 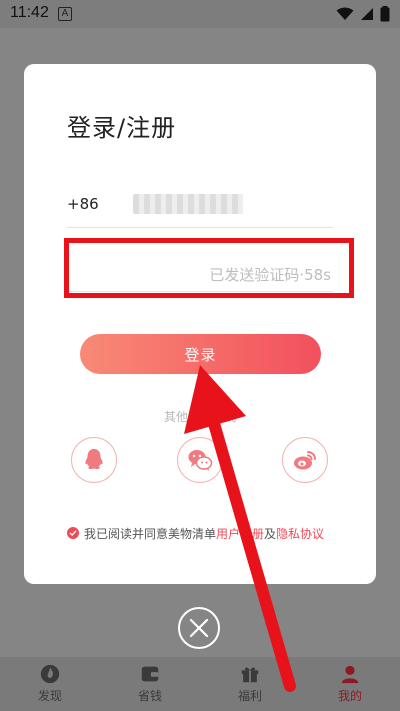 I want to click on nav-item-benefits: 福利, so click(x=250, y=684).